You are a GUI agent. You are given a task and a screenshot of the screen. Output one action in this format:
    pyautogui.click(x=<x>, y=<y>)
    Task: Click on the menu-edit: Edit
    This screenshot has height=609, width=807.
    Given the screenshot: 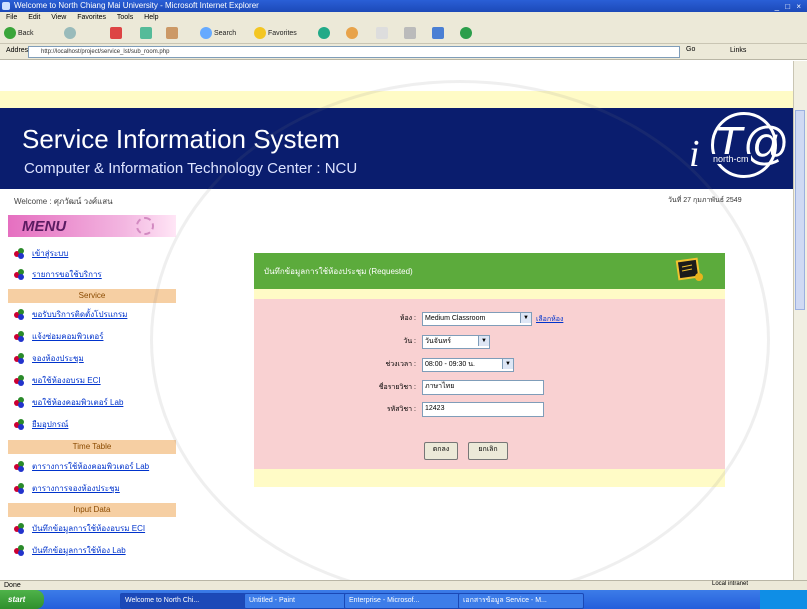 What is the action you would take?
    pyautogui.click(x=34, y=17)
    